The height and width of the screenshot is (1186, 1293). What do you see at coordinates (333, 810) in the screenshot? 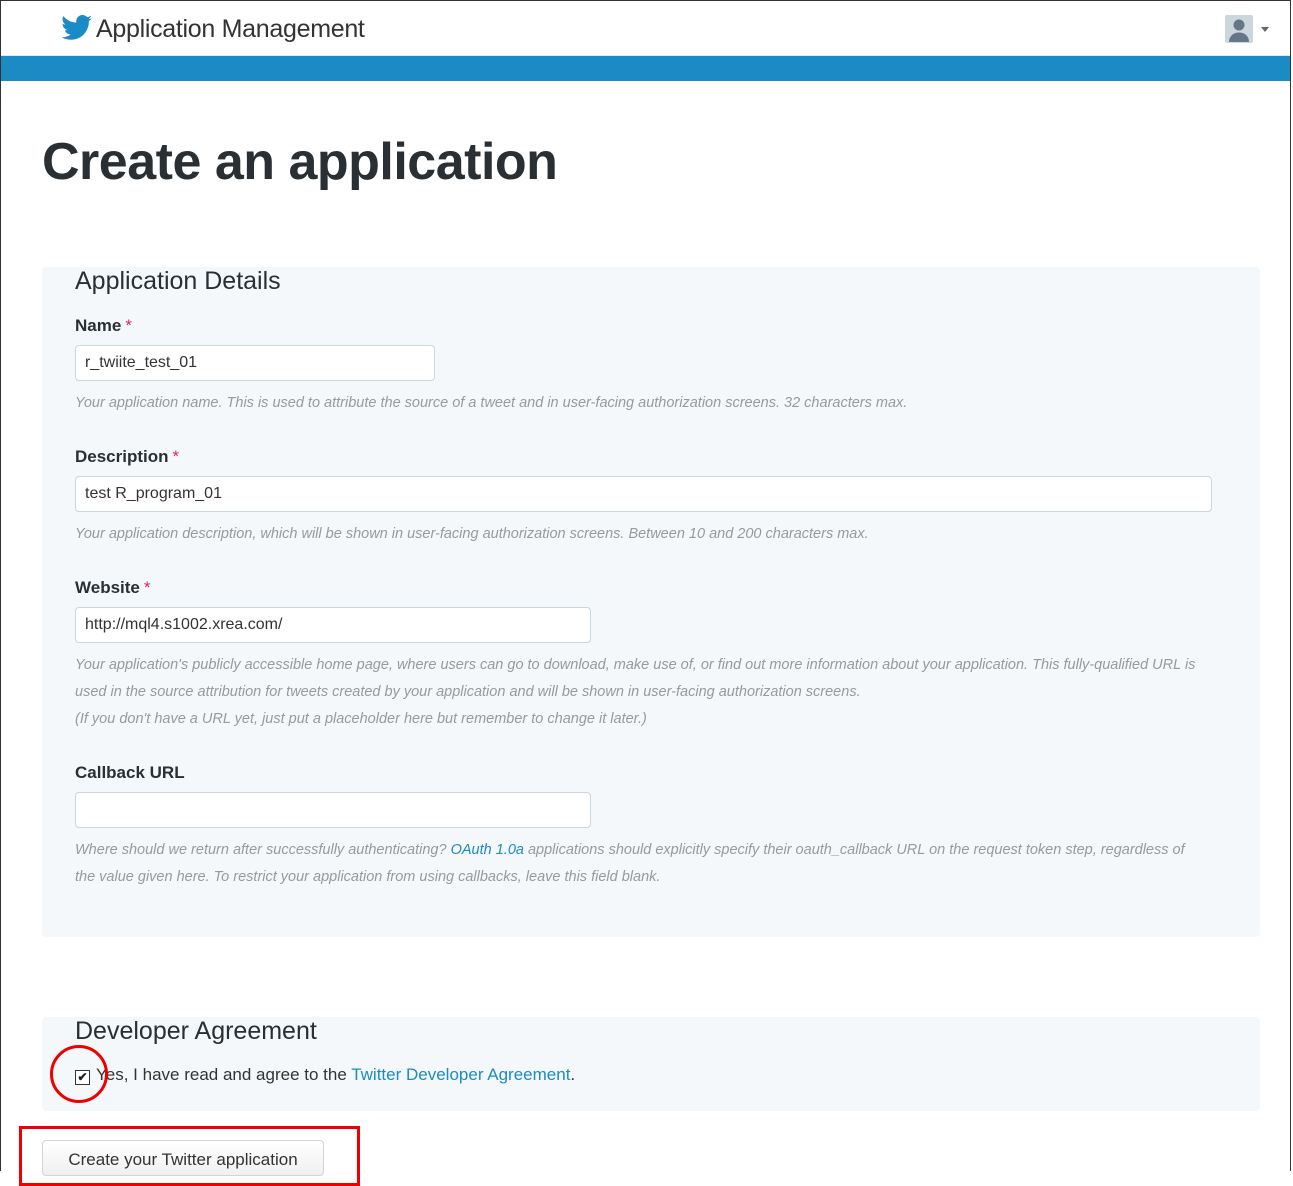
I see `callback-url-input` at bounding box center [333, 810].